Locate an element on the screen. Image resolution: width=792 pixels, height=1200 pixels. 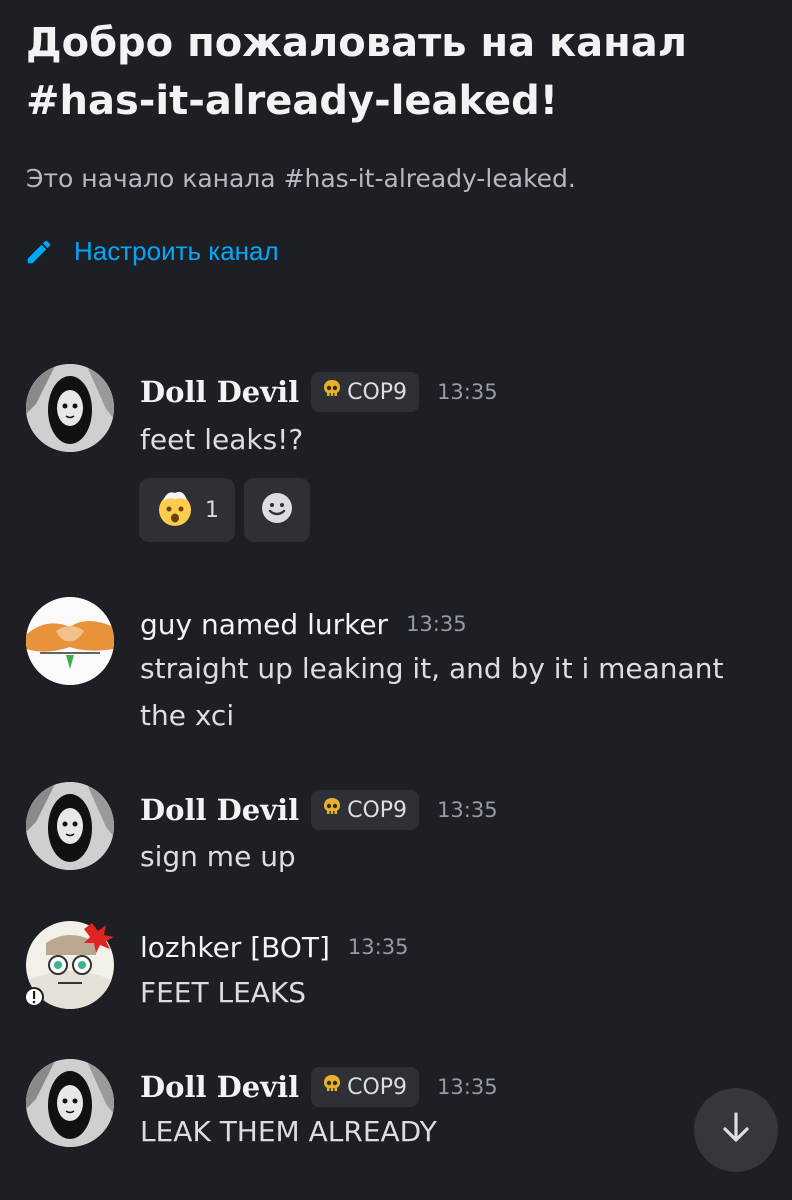
username: guy named lurker is located at coordinates (264, 624).